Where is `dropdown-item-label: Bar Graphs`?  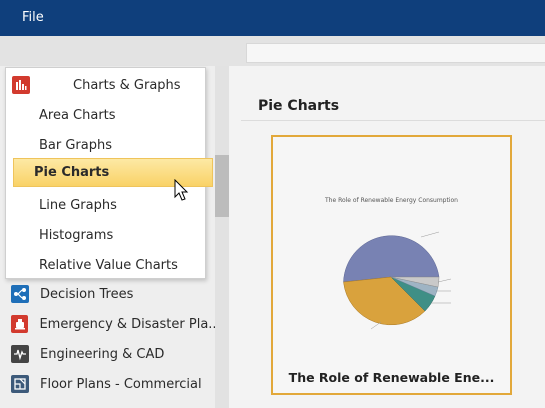
dropdown-item-label: Bar Graphs is located at coordinates (76, 145).